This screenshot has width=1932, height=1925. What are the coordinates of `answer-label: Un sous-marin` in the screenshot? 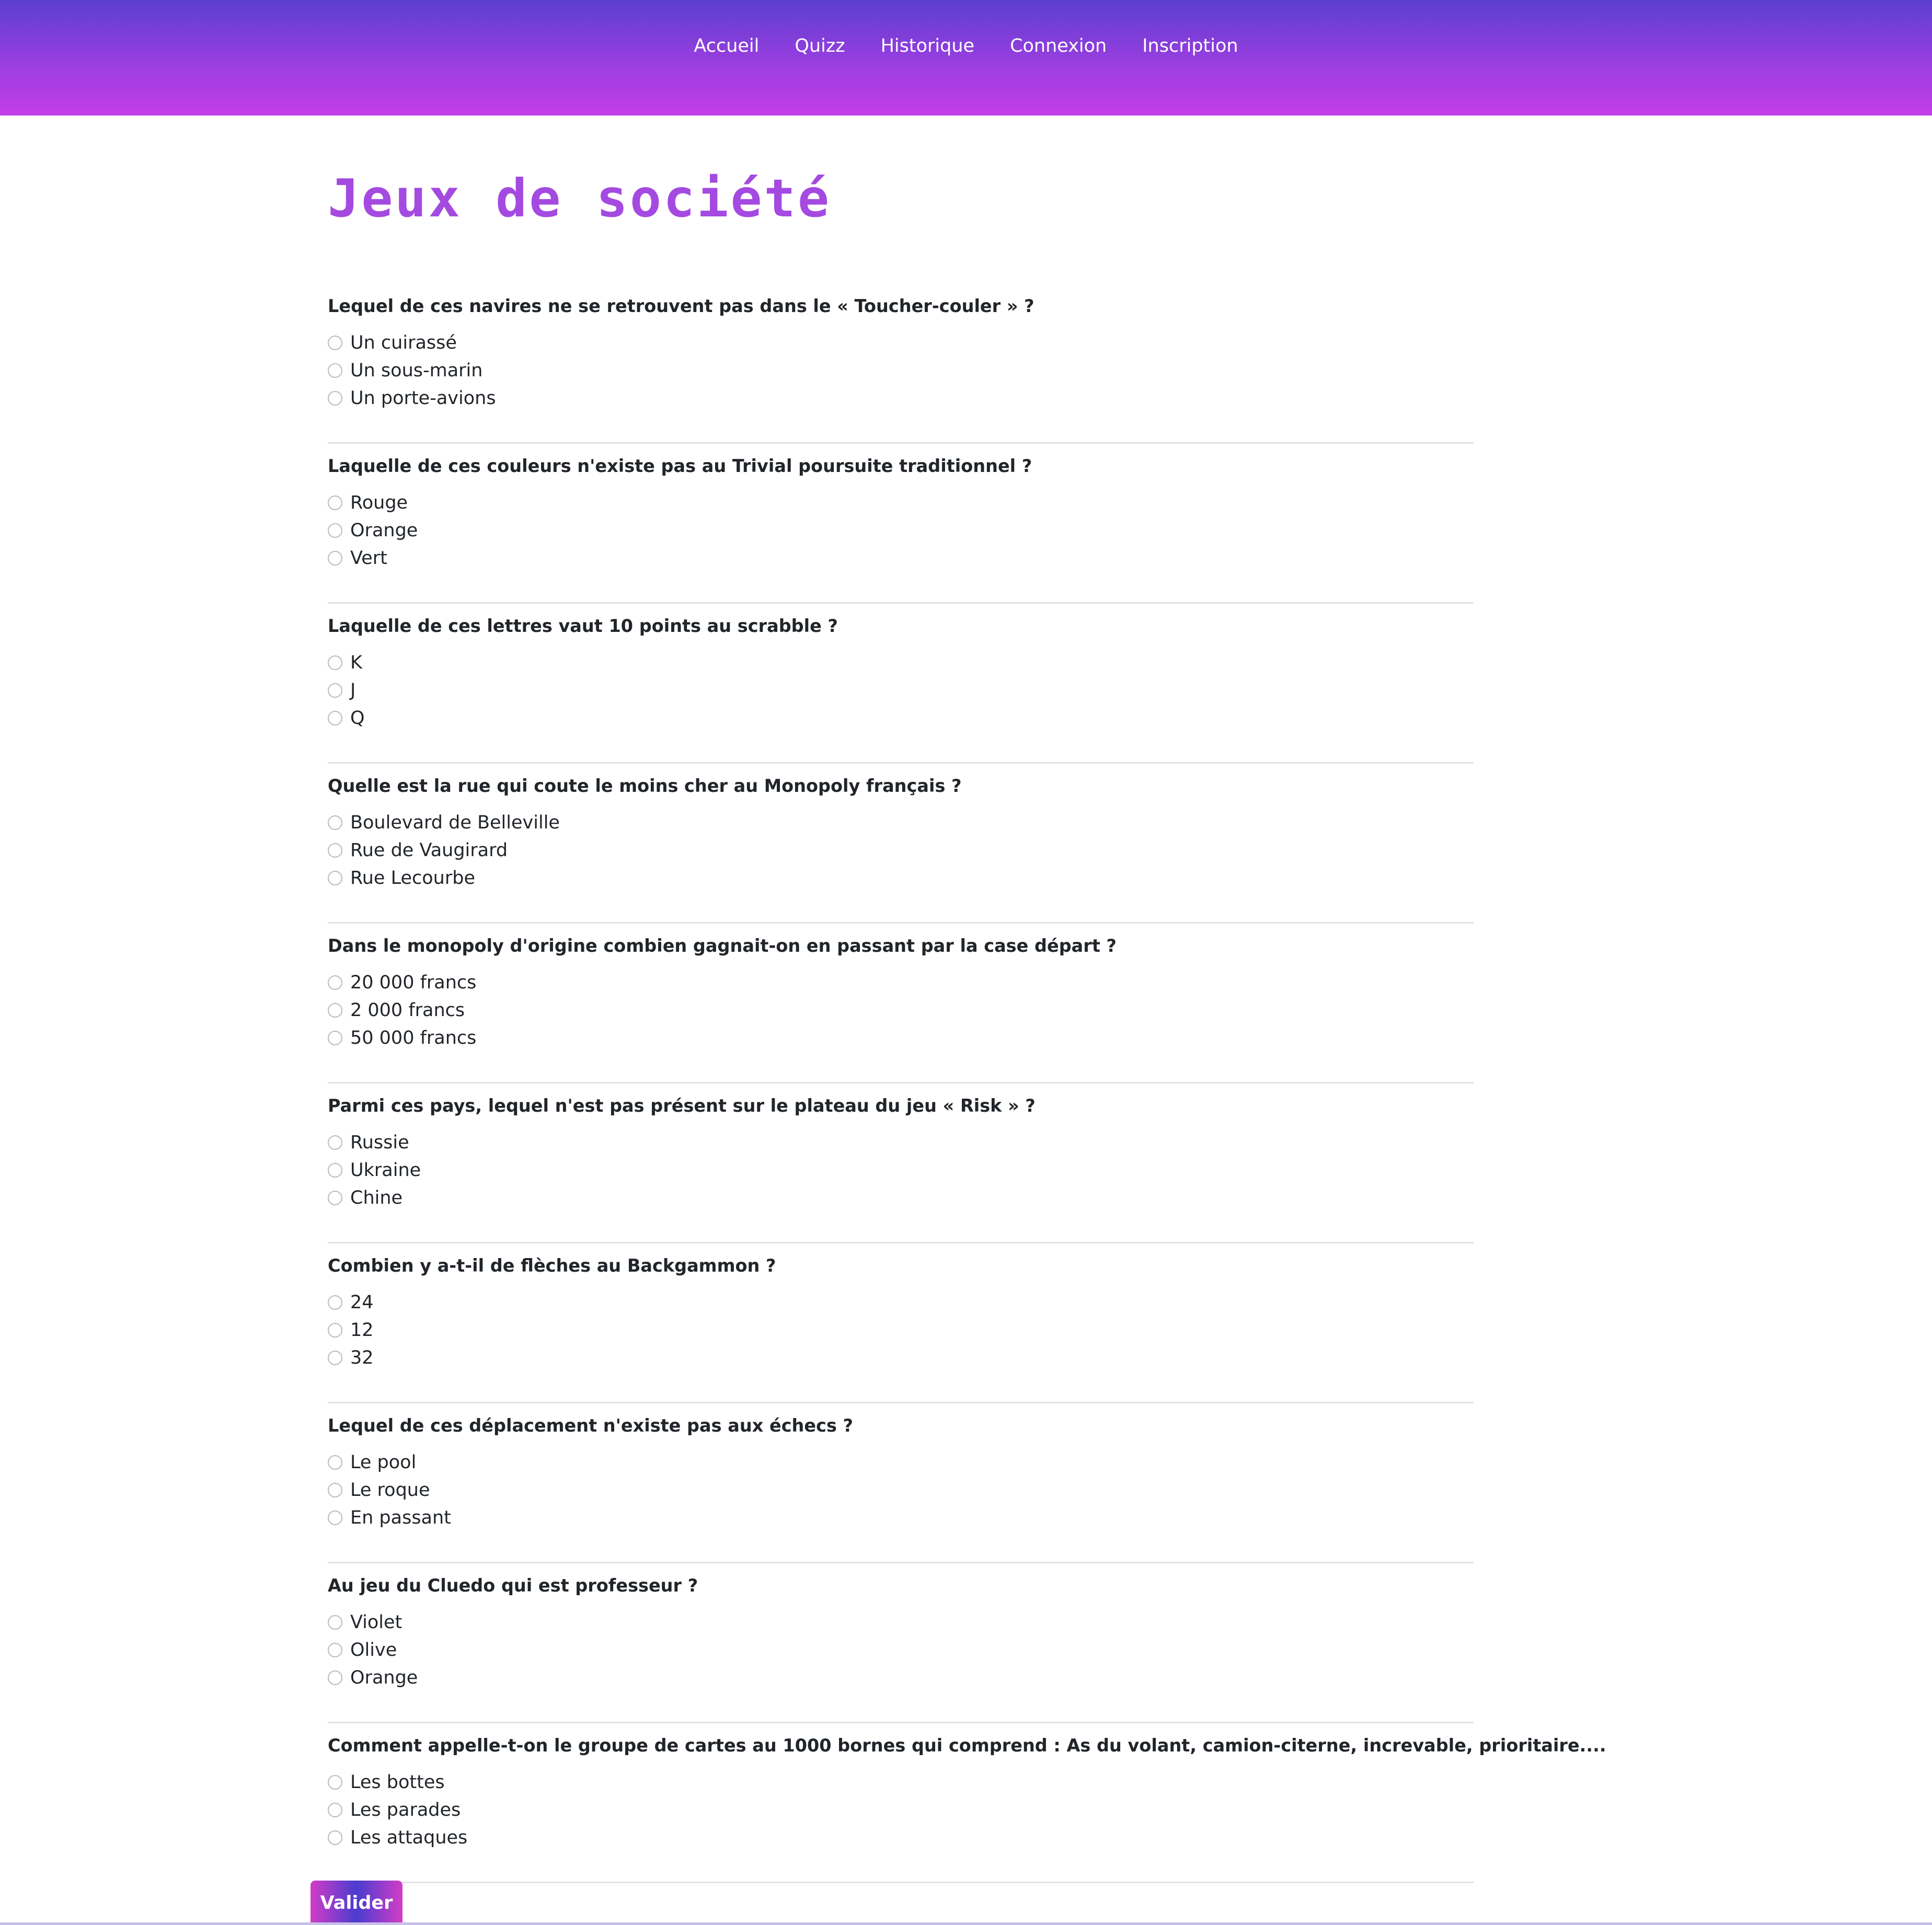 It's located at (416, 370).